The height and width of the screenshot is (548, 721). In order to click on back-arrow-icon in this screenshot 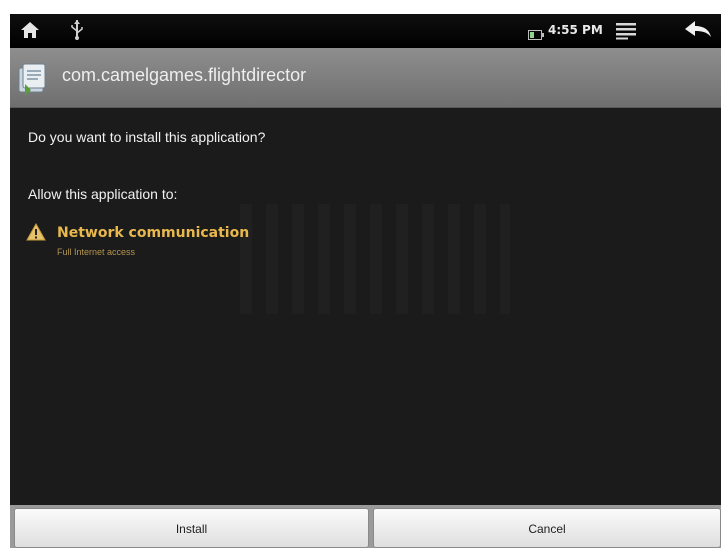, I will do `click(698, 32)`.